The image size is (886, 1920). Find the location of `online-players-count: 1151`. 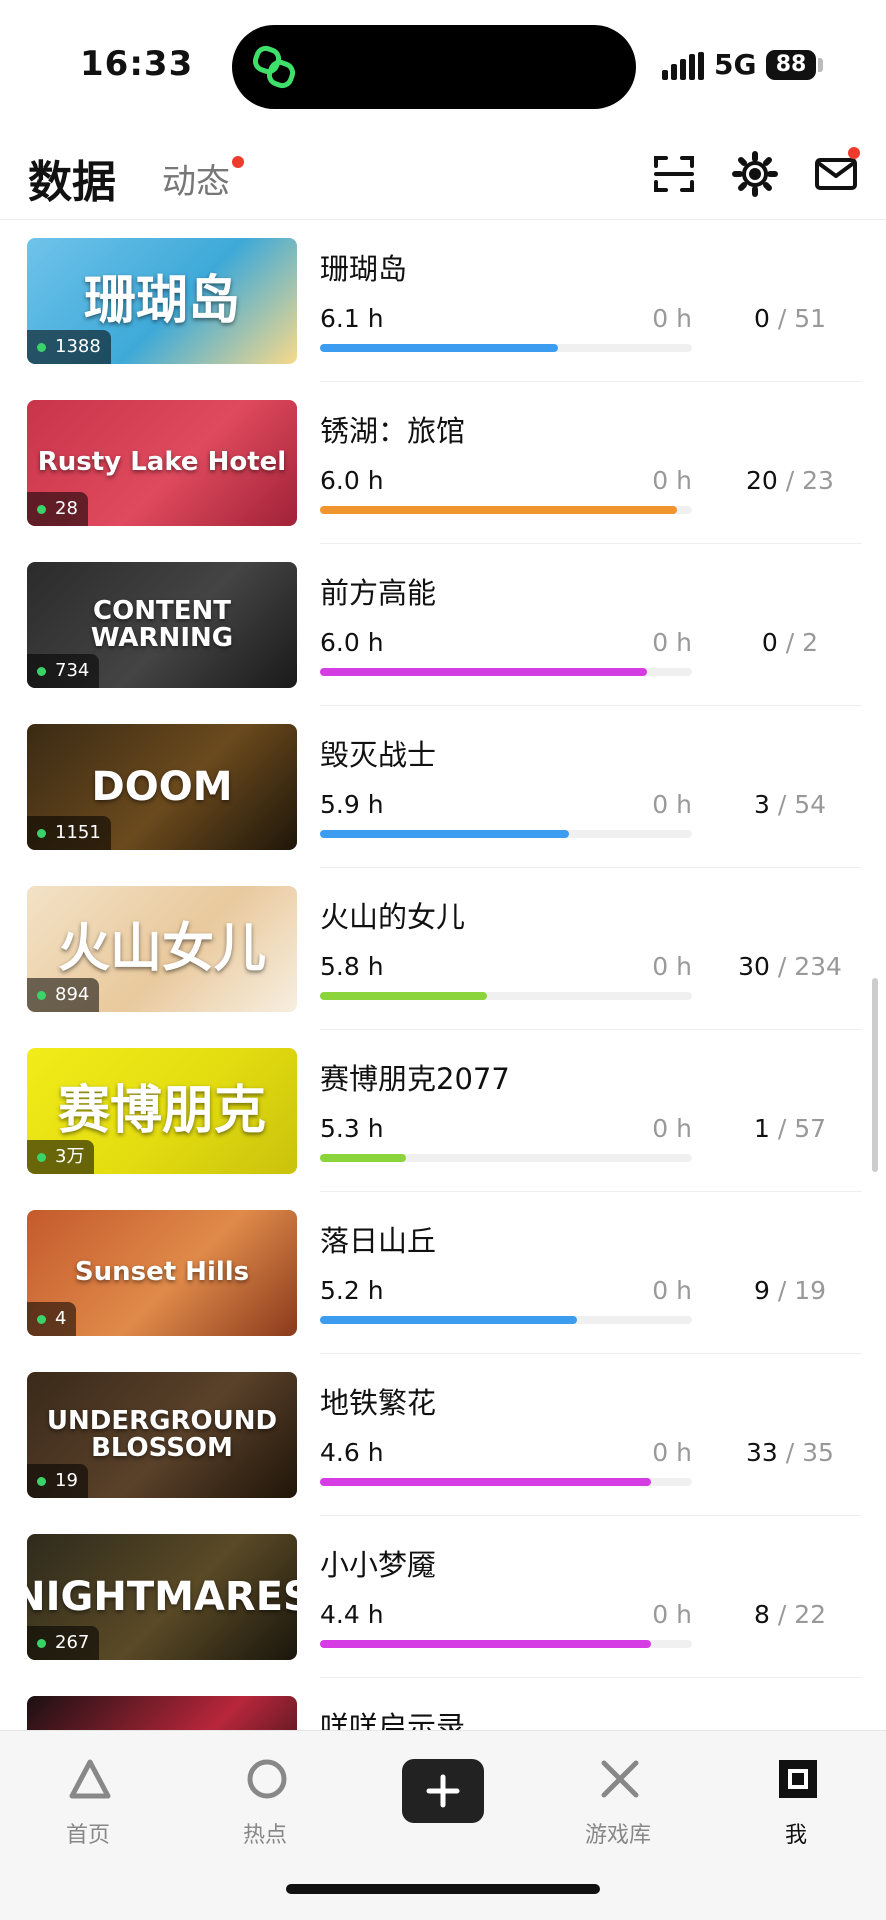

online-players-count: 1151 is located at coordinates (78, 832).